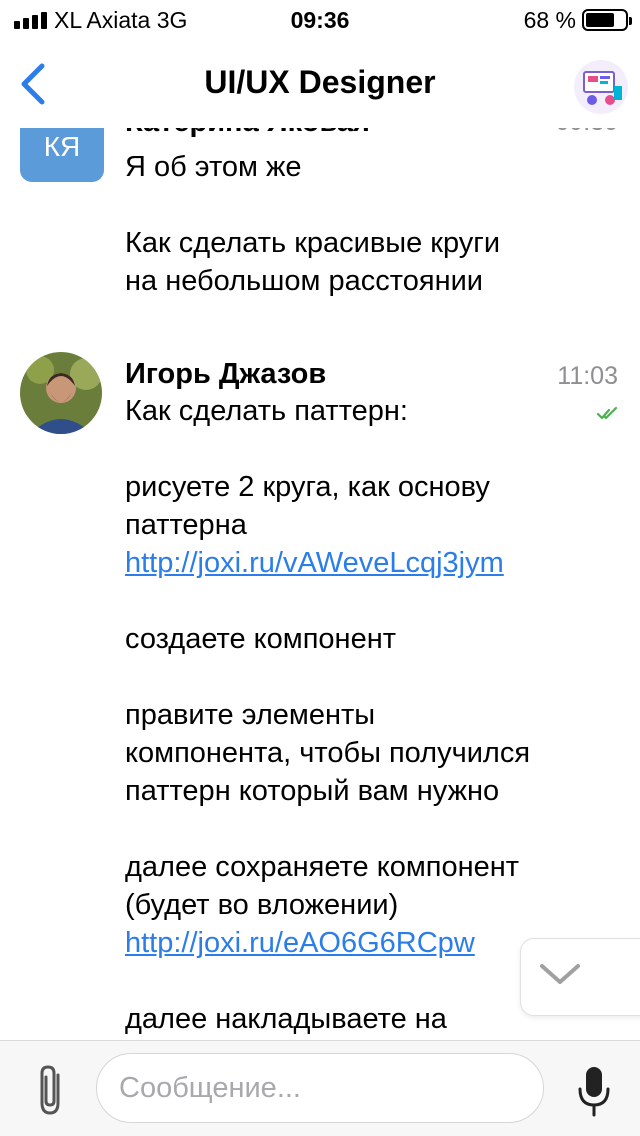  Describe the element at coordinates (601, 87) in the screenshot. I see `group-avatar` at that location.